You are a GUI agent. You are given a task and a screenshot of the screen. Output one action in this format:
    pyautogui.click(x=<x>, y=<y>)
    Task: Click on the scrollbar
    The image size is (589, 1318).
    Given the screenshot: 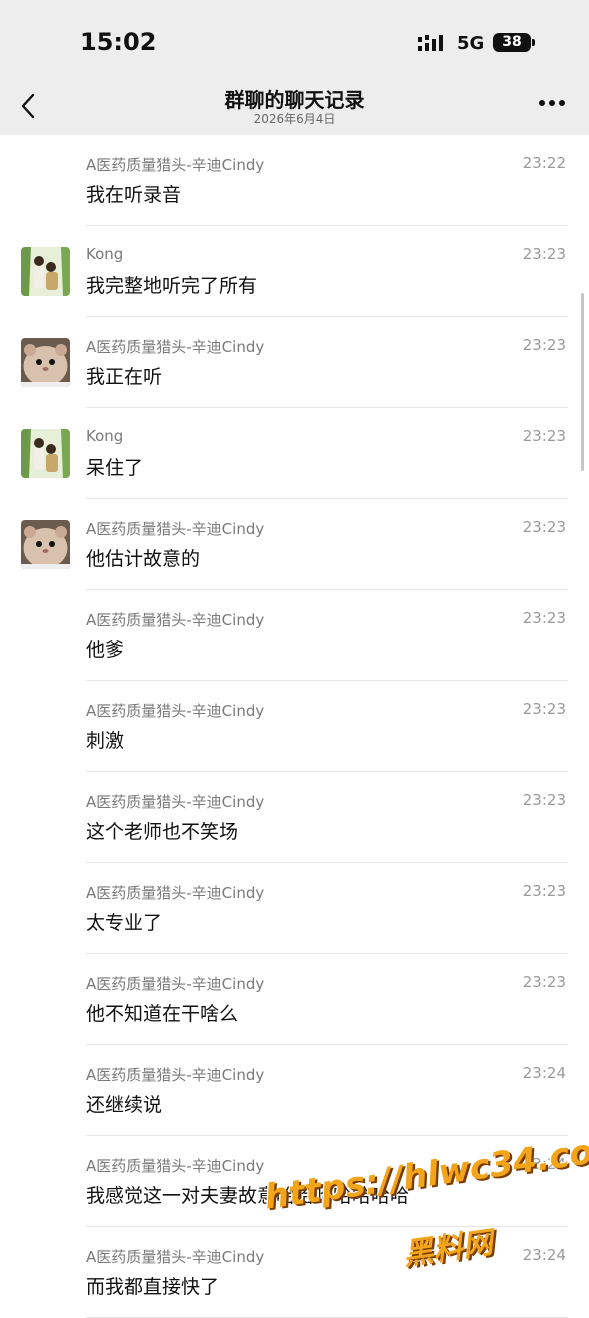 What is the action you would take?
    pyautogui.click(x=582, y=382)
    